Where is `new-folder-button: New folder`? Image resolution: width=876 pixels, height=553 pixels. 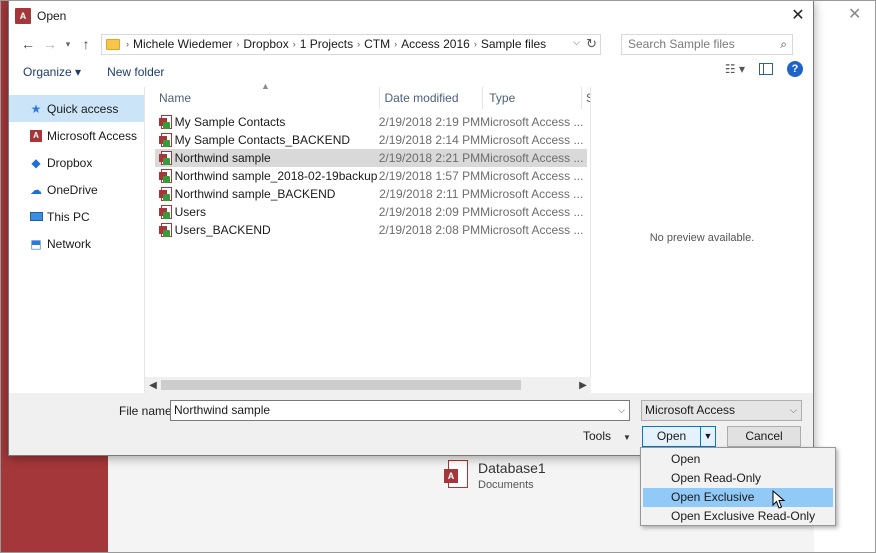 new-folder-button: New folder is located at coordinates (135, 72).